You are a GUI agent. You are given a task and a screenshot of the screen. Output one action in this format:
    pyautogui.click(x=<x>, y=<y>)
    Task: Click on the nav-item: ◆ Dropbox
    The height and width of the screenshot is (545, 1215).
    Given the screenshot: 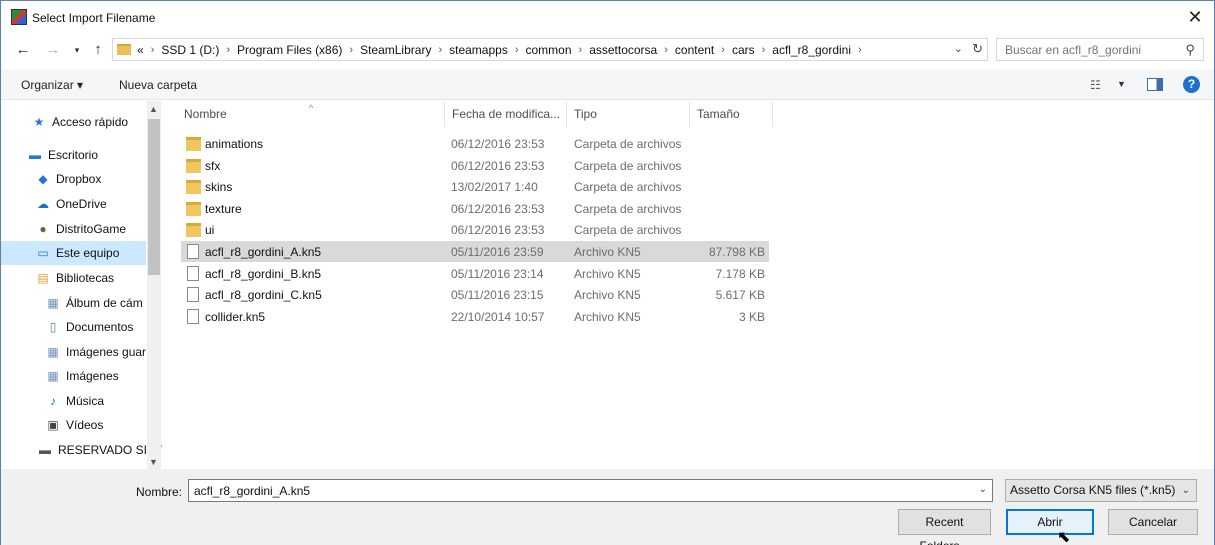 What is the action you would take?
    pyautogui.click(x=68, y=179)
    